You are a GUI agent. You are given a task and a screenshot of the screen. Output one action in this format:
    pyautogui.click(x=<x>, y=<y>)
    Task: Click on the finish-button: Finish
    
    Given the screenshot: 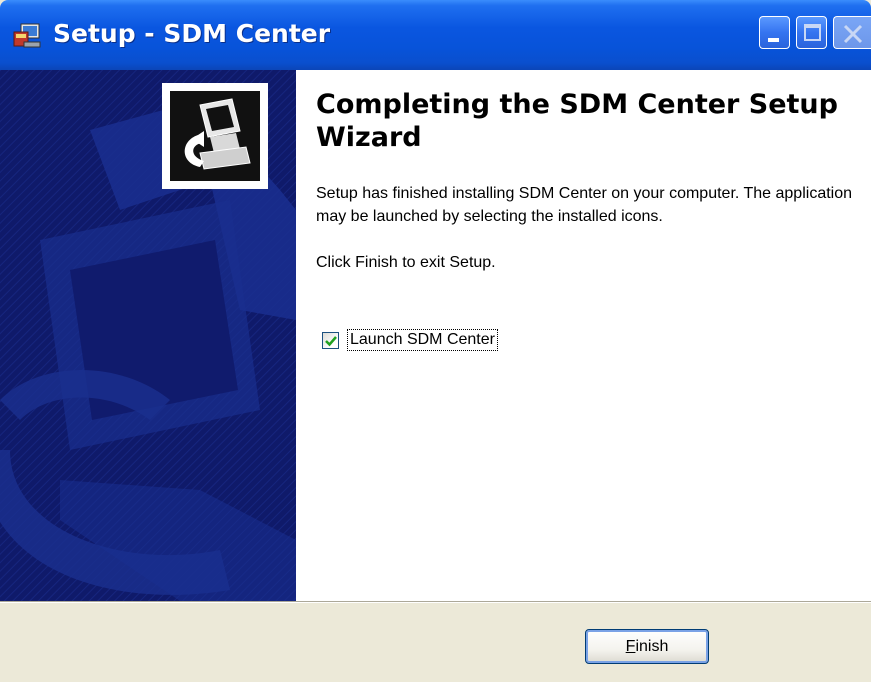 What is the action you would take?
    pyautogui.click(x=647, y=646)
    